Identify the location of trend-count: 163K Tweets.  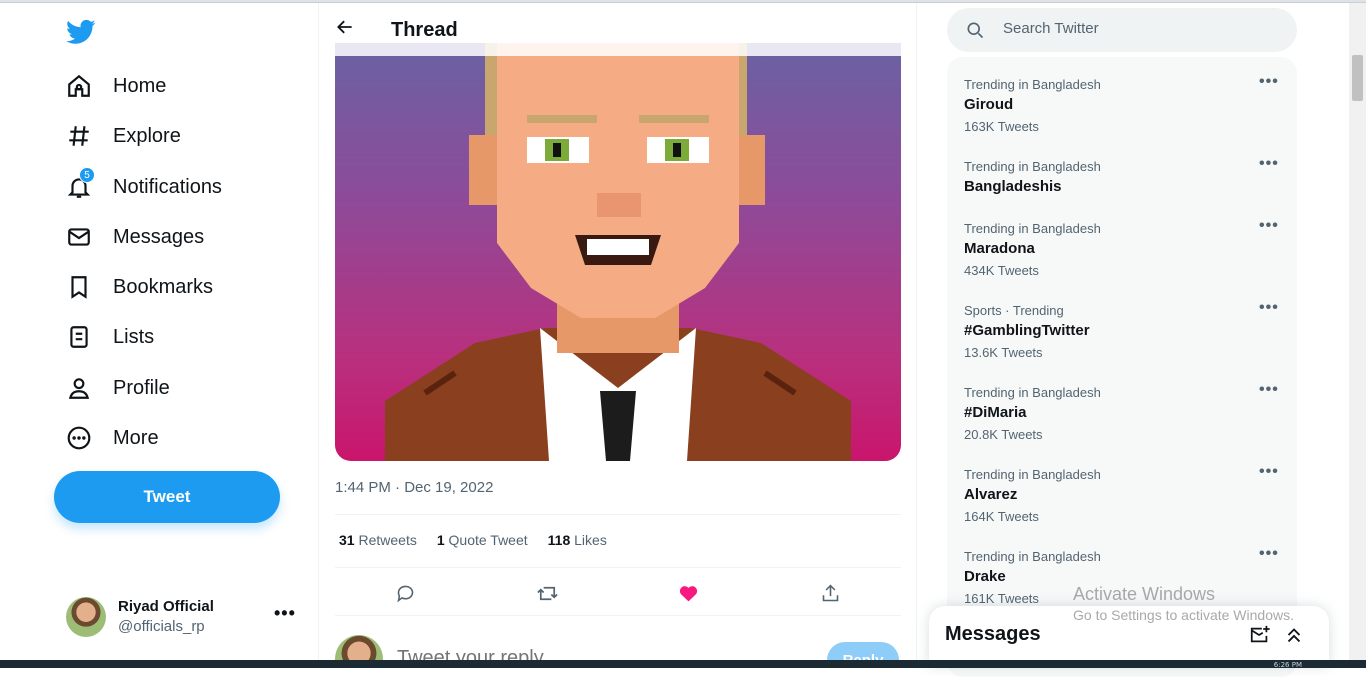
(1001, 126).